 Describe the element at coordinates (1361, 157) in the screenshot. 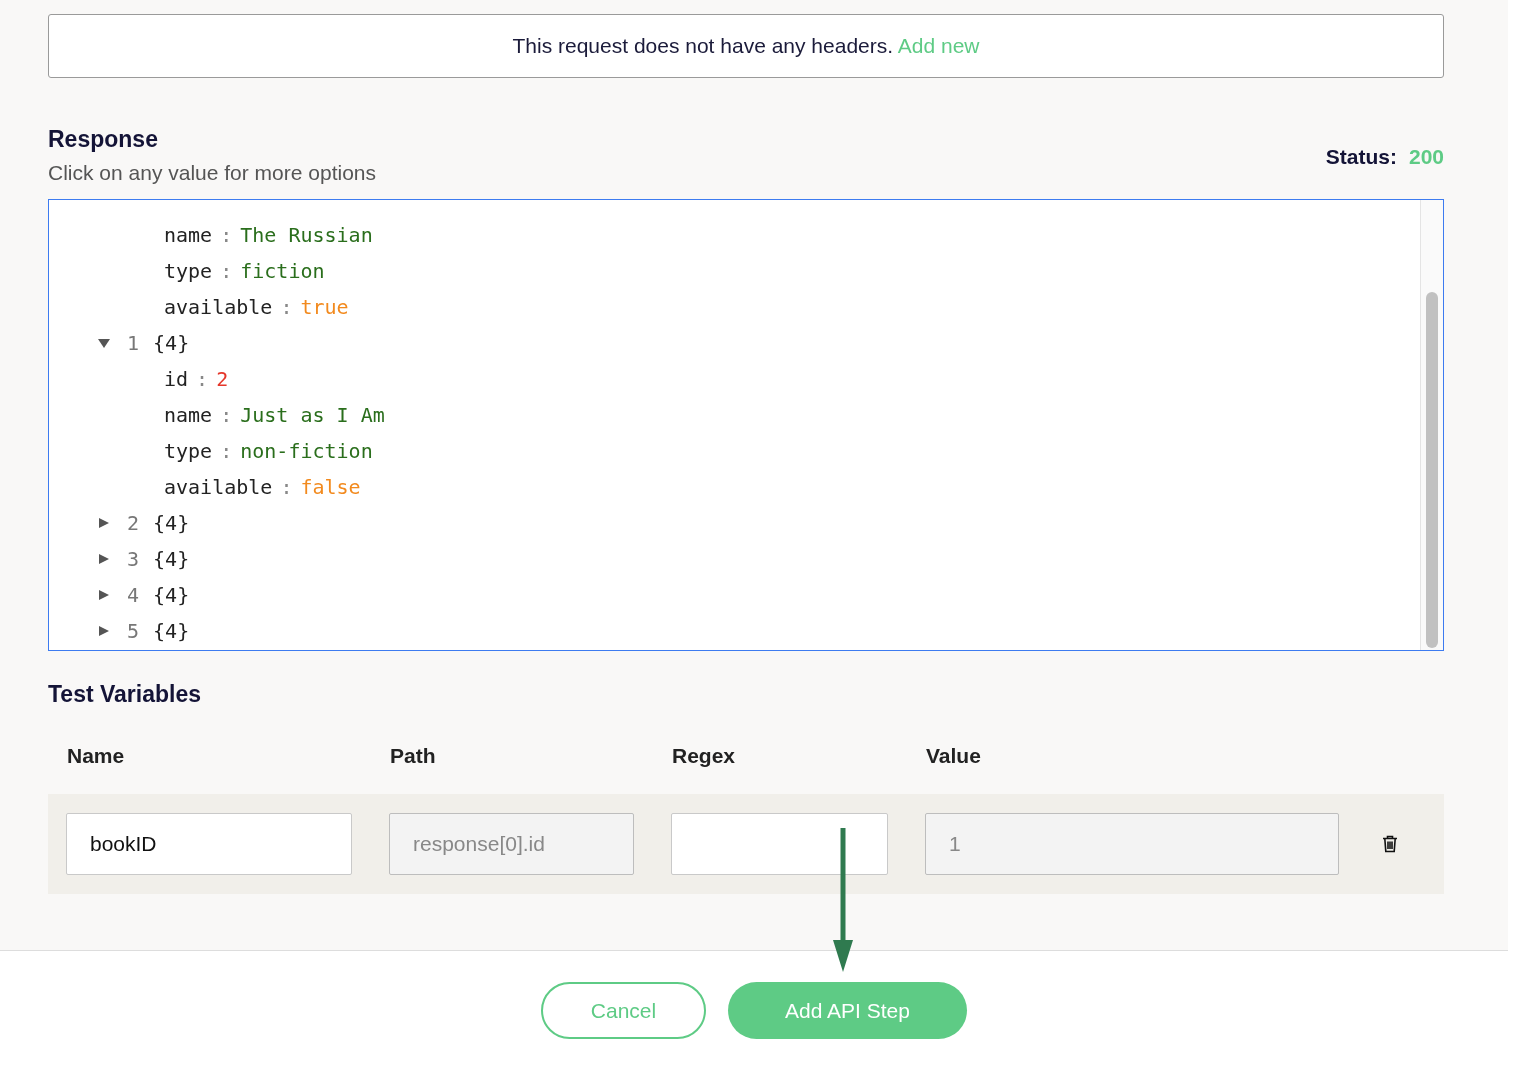

I see `status-label: Status:` at that location.